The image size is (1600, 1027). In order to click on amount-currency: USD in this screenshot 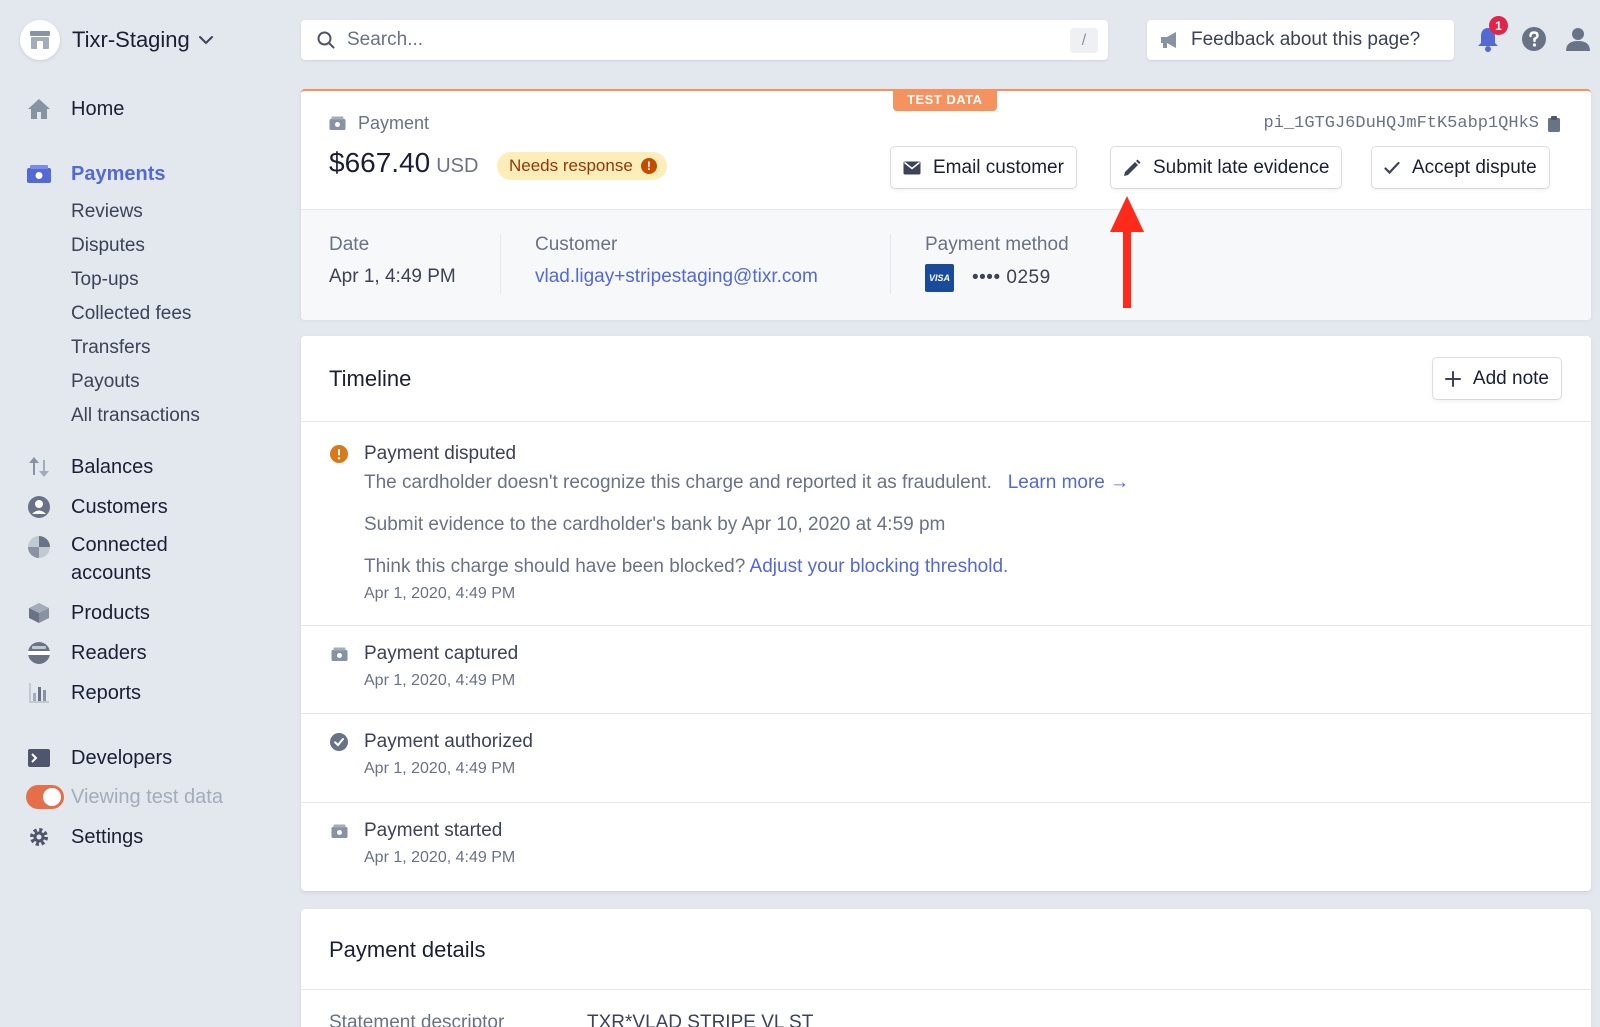, I will do `click(457, 166)`.